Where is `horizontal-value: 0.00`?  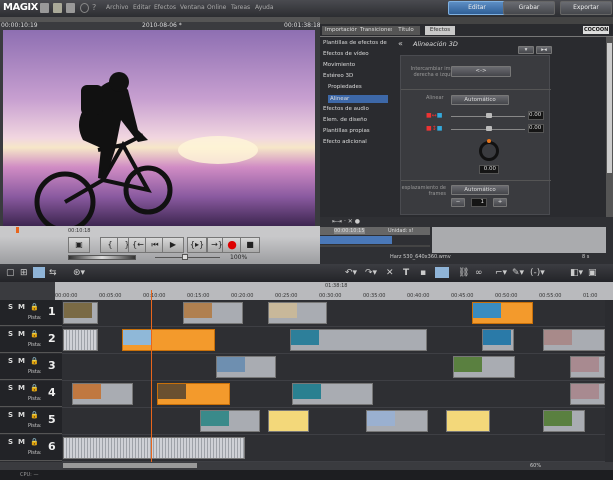
horizontal-value: 0.00 is located at coordinates (536, 115).